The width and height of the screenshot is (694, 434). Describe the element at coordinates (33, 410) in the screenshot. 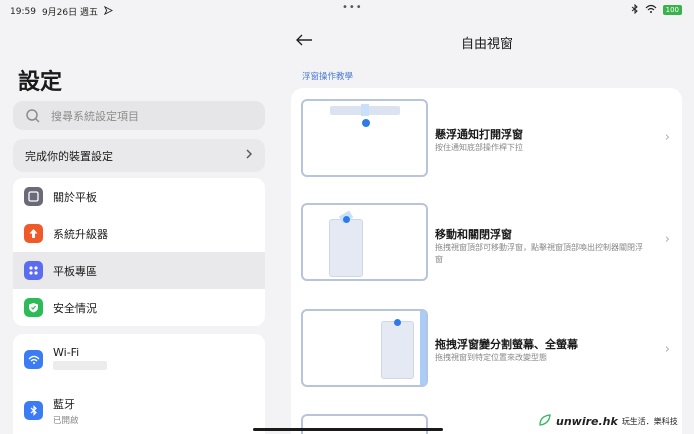

I see `bluetooth-icon` at that location.